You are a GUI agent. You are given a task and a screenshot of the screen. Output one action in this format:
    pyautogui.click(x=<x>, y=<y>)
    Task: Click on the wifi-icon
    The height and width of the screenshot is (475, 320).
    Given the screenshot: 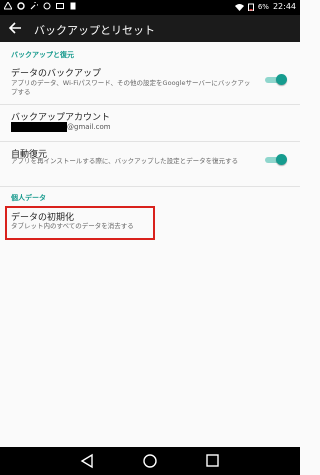 What is the action you would take?
    pyautogui.click(x=239, y=7)
    